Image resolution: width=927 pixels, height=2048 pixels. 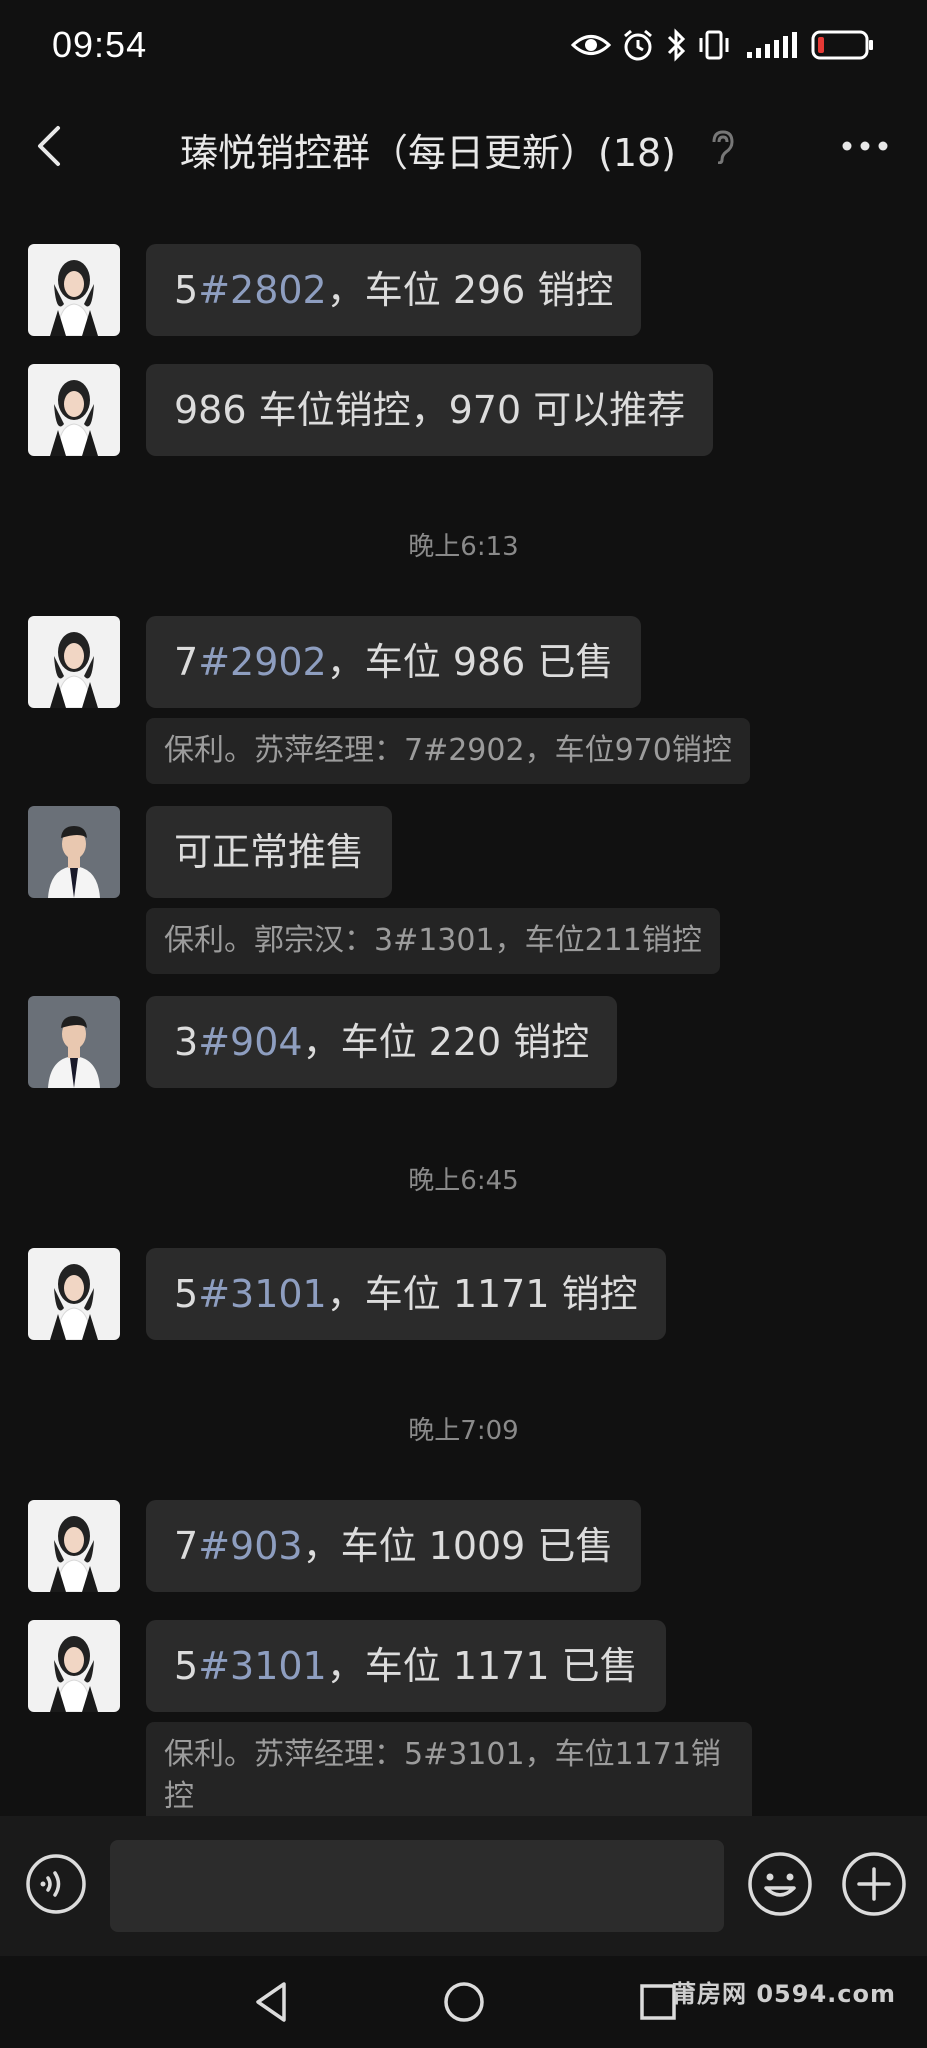 I want to click on message-row: 3#904，车位 220 销控, so click(x=323, y=1042).